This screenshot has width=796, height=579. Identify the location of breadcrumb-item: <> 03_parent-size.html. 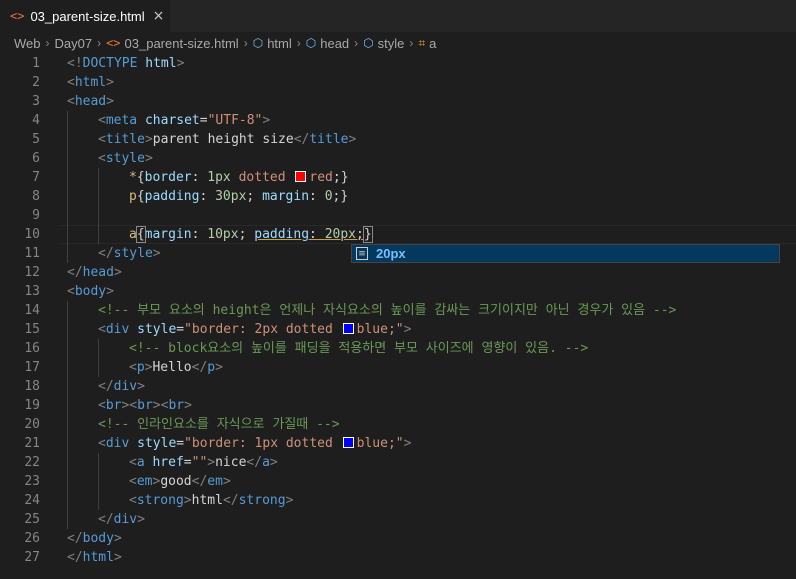
(172, 43).